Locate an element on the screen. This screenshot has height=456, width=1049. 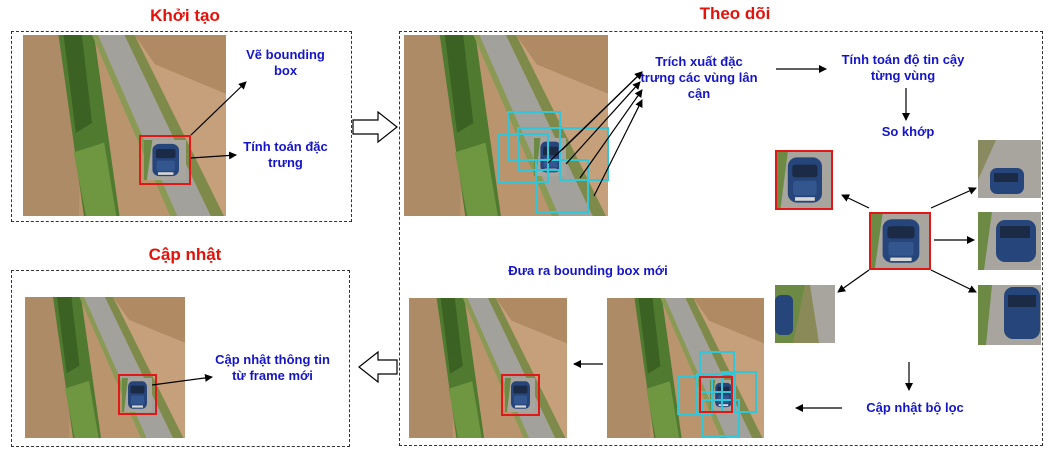
output-bounding-box is located at coordinates (520, 395).